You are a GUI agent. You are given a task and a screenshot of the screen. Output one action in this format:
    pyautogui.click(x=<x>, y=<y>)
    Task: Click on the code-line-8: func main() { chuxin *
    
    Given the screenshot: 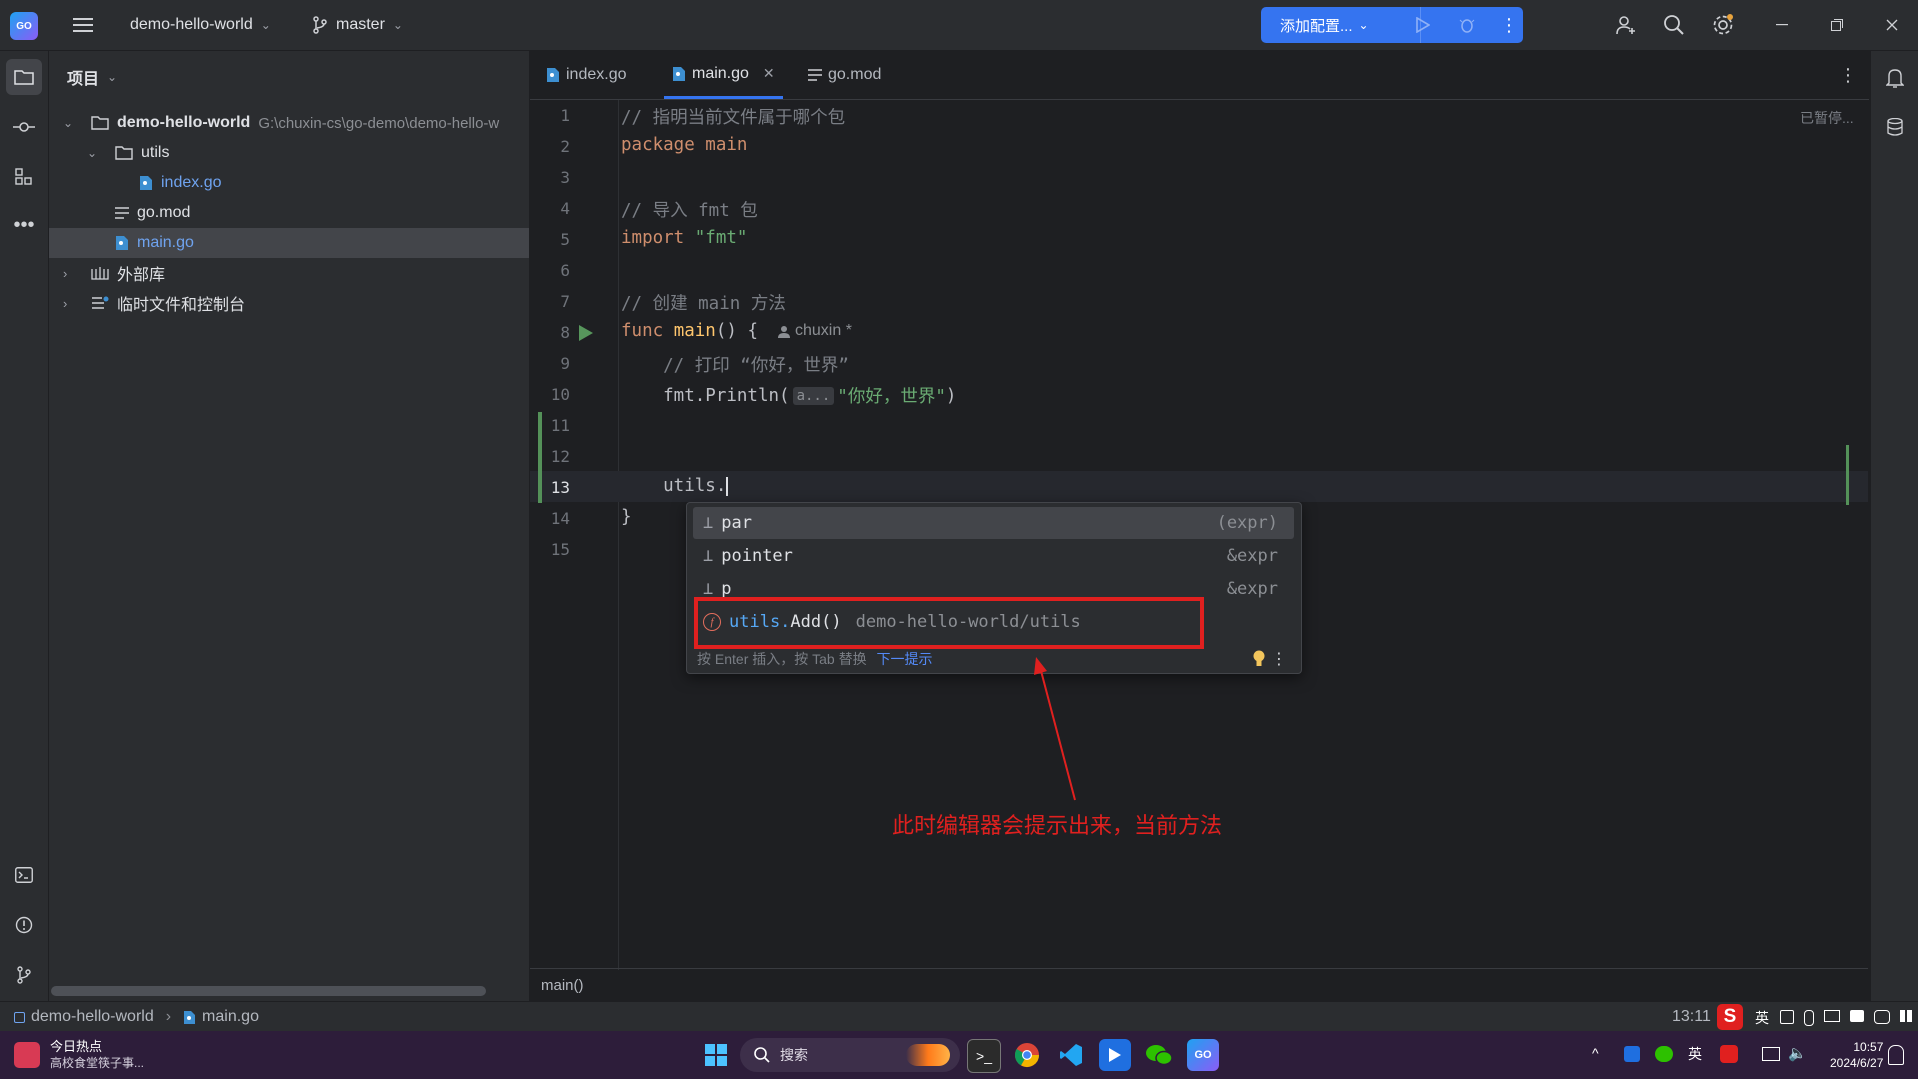 What is the action you would take?
    pyautogui.click(x=736, y=331)
    